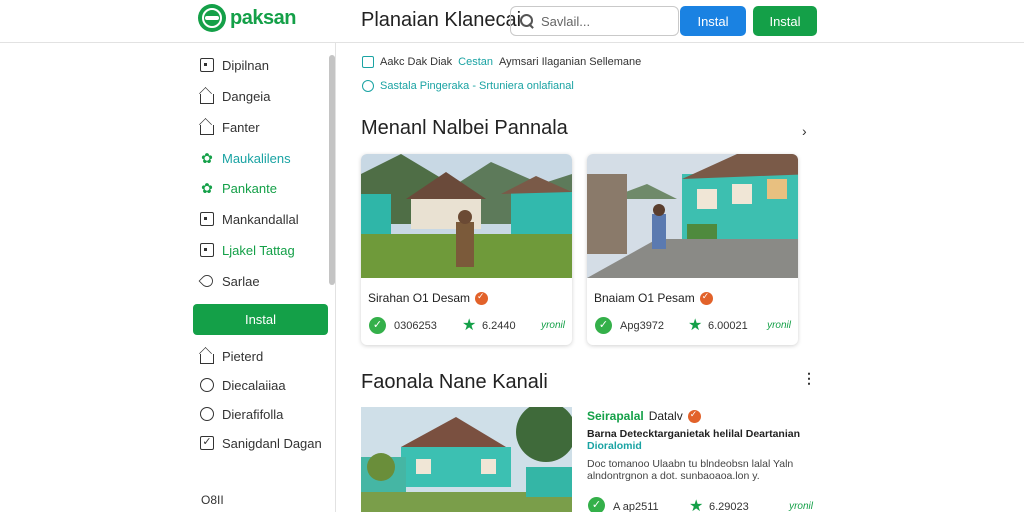 The height and width of the screenshot is (512, 1024). I want to click on sidebar-item-label: Fanter, so click(241, 127).